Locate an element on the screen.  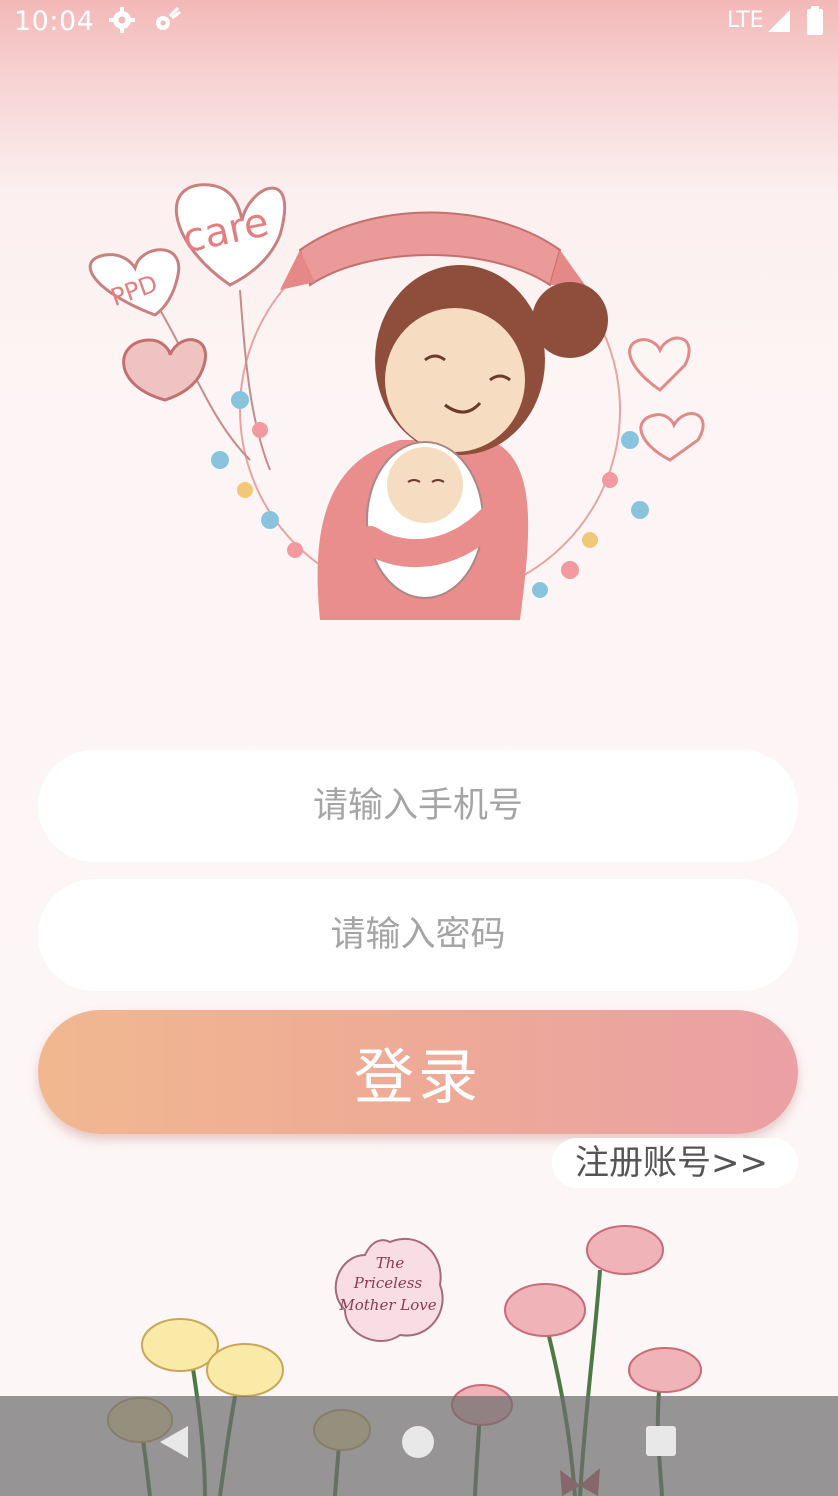
card-line-1: The is located at coordinates (390, 1263).